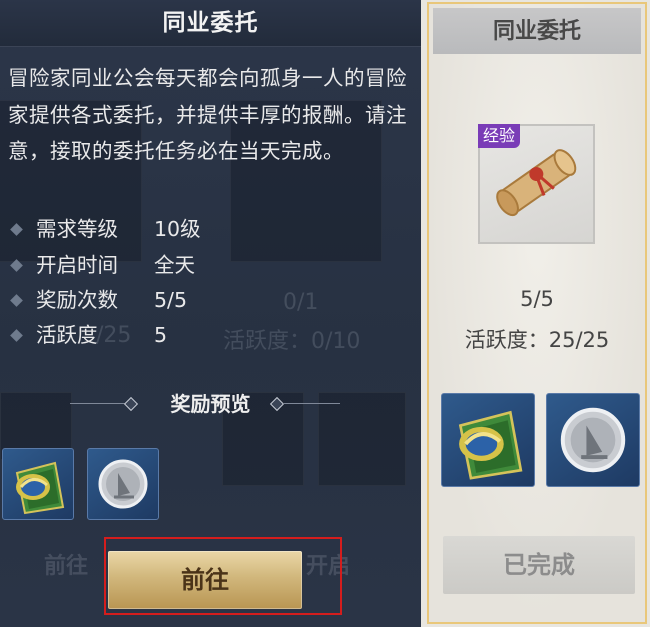 This screenshot has height=627, width=650. Describe the element at coordinates (77, 265) in the screenshot. I see `info-label: 开启时间` at that location.